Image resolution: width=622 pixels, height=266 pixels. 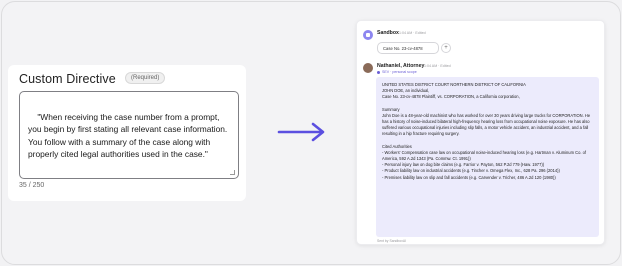 I want to click on sandbox-avatar-icon, so click(x=368, y=35).